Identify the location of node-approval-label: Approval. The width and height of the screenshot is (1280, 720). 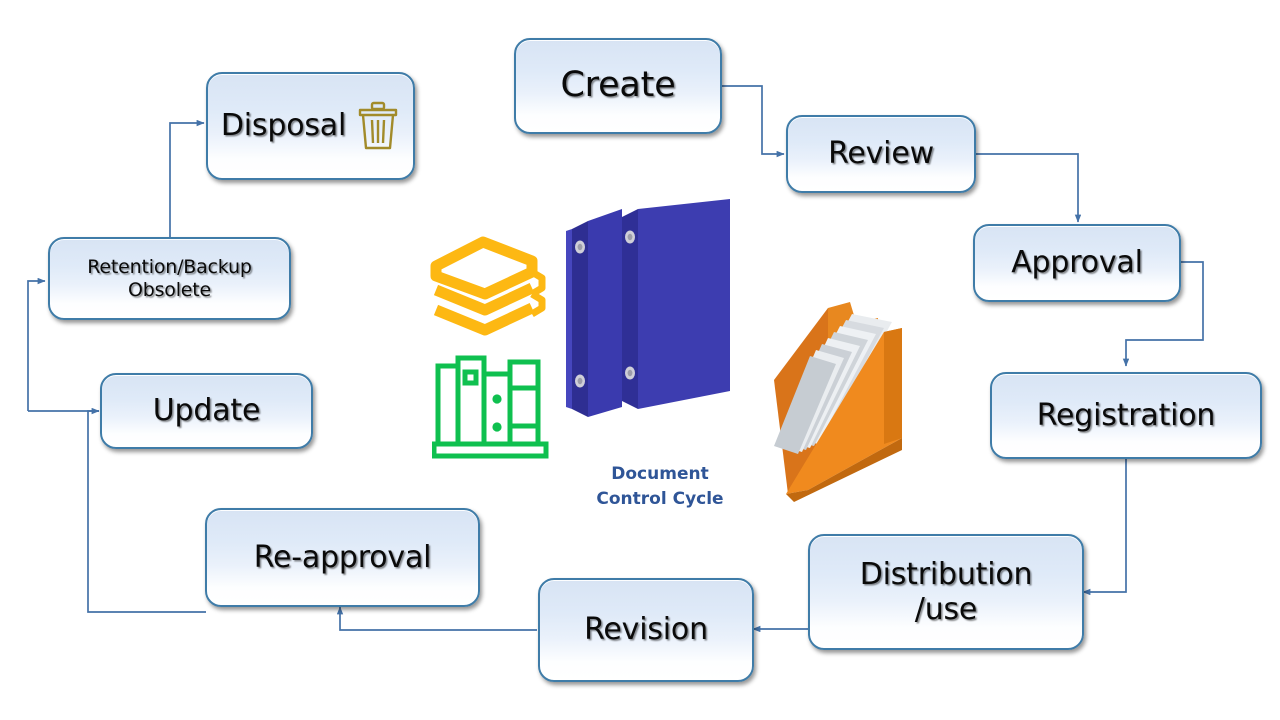
(1077, 263).